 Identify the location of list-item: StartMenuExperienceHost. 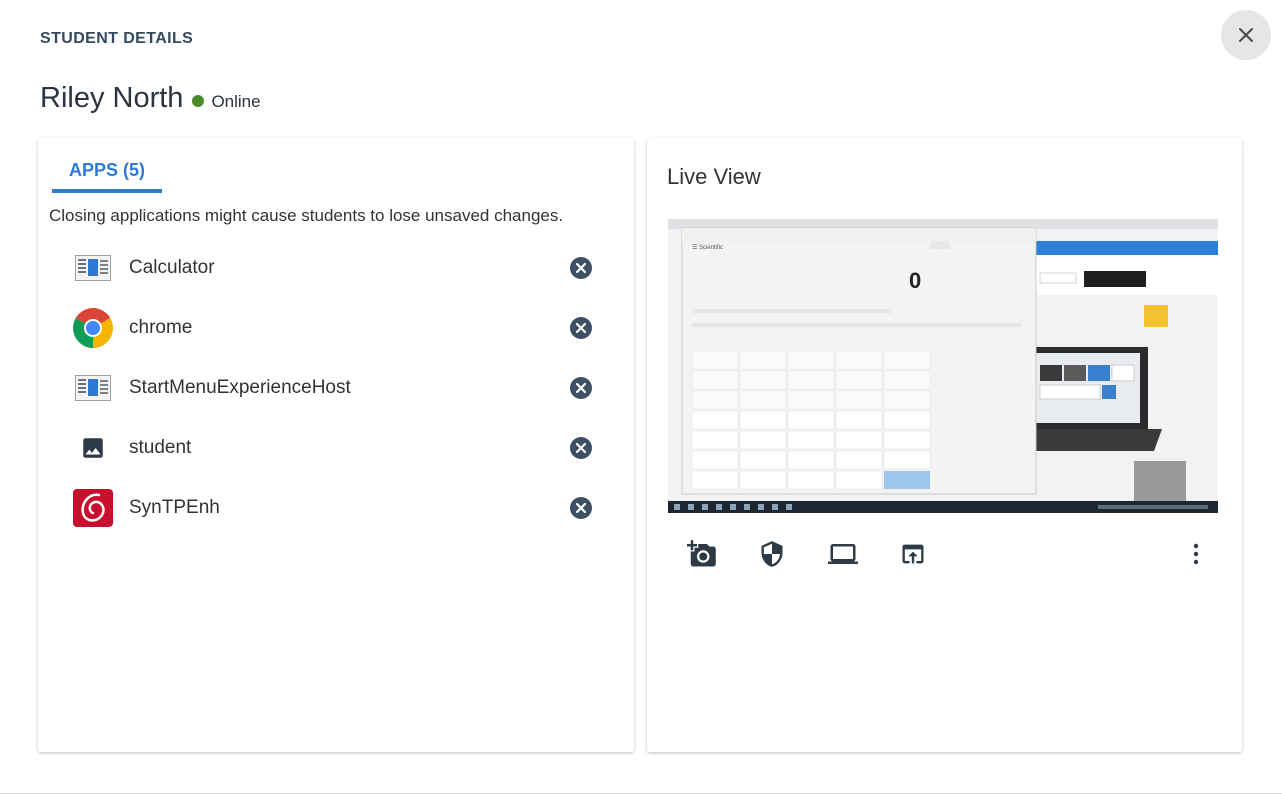
(337, 388).